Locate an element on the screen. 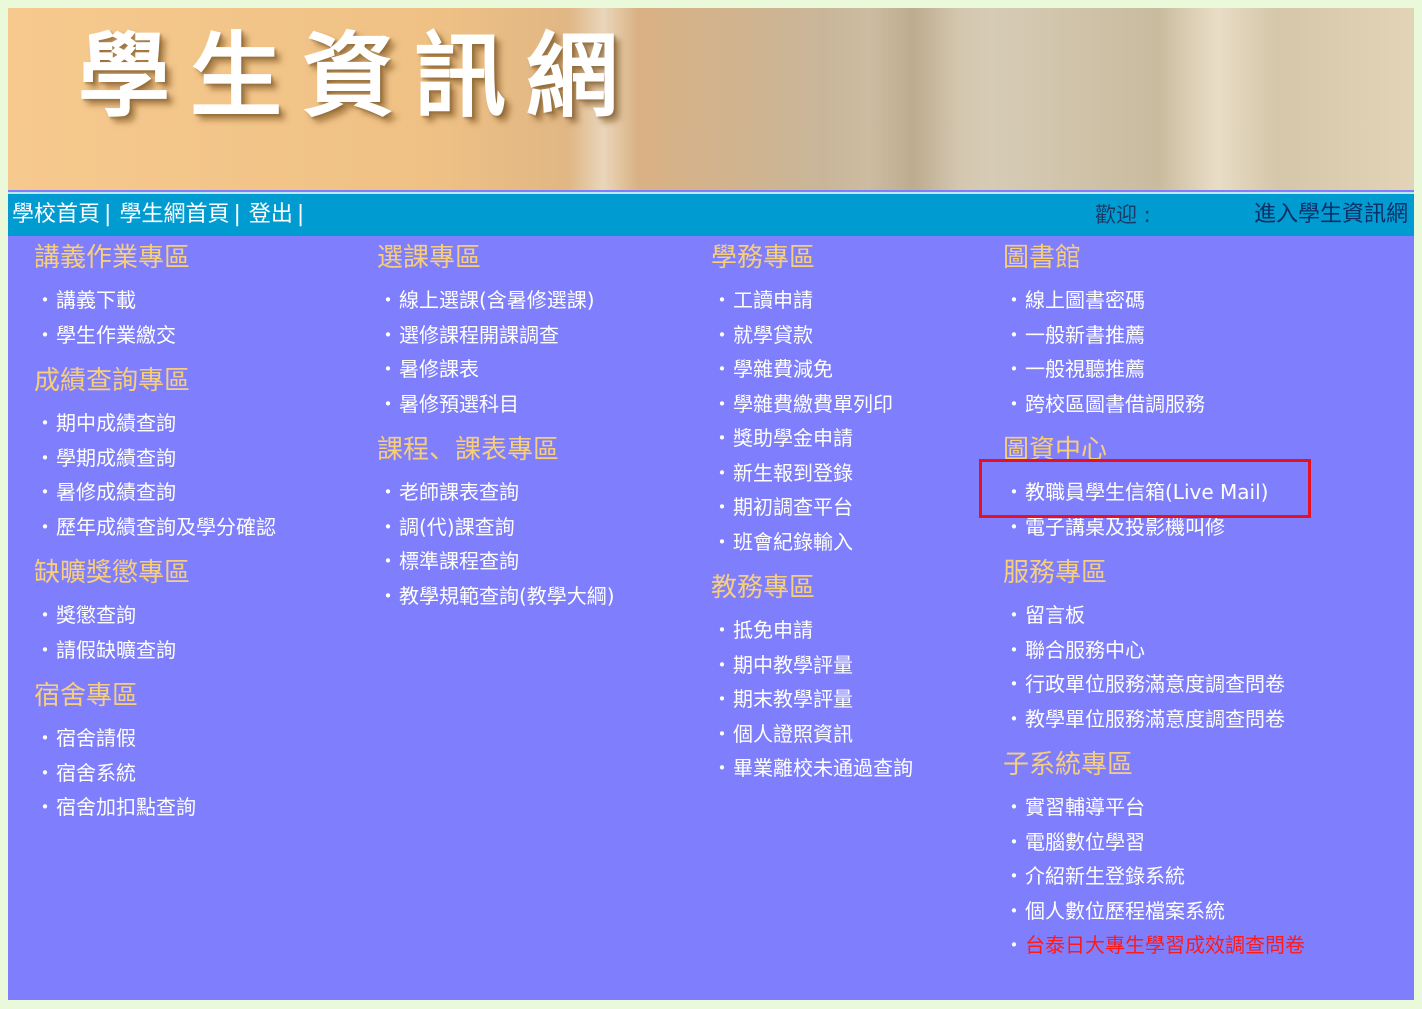 The width and height of the screenshot is (1422, 1009). link-final-evaluation: 期末教學評量 is located at coordinates (793, 699).